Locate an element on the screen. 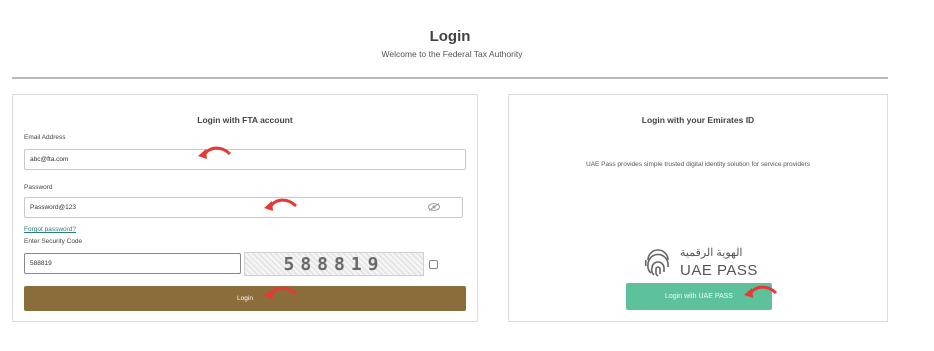 The height and width of the screenshot is (351, 934). login-button: Login is located at coordinates (245, 298).